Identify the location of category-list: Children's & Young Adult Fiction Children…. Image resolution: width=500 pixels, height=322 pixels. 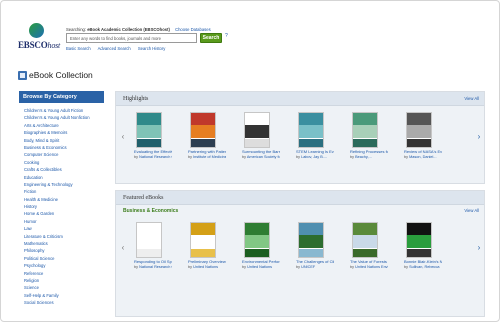
(61, 207).